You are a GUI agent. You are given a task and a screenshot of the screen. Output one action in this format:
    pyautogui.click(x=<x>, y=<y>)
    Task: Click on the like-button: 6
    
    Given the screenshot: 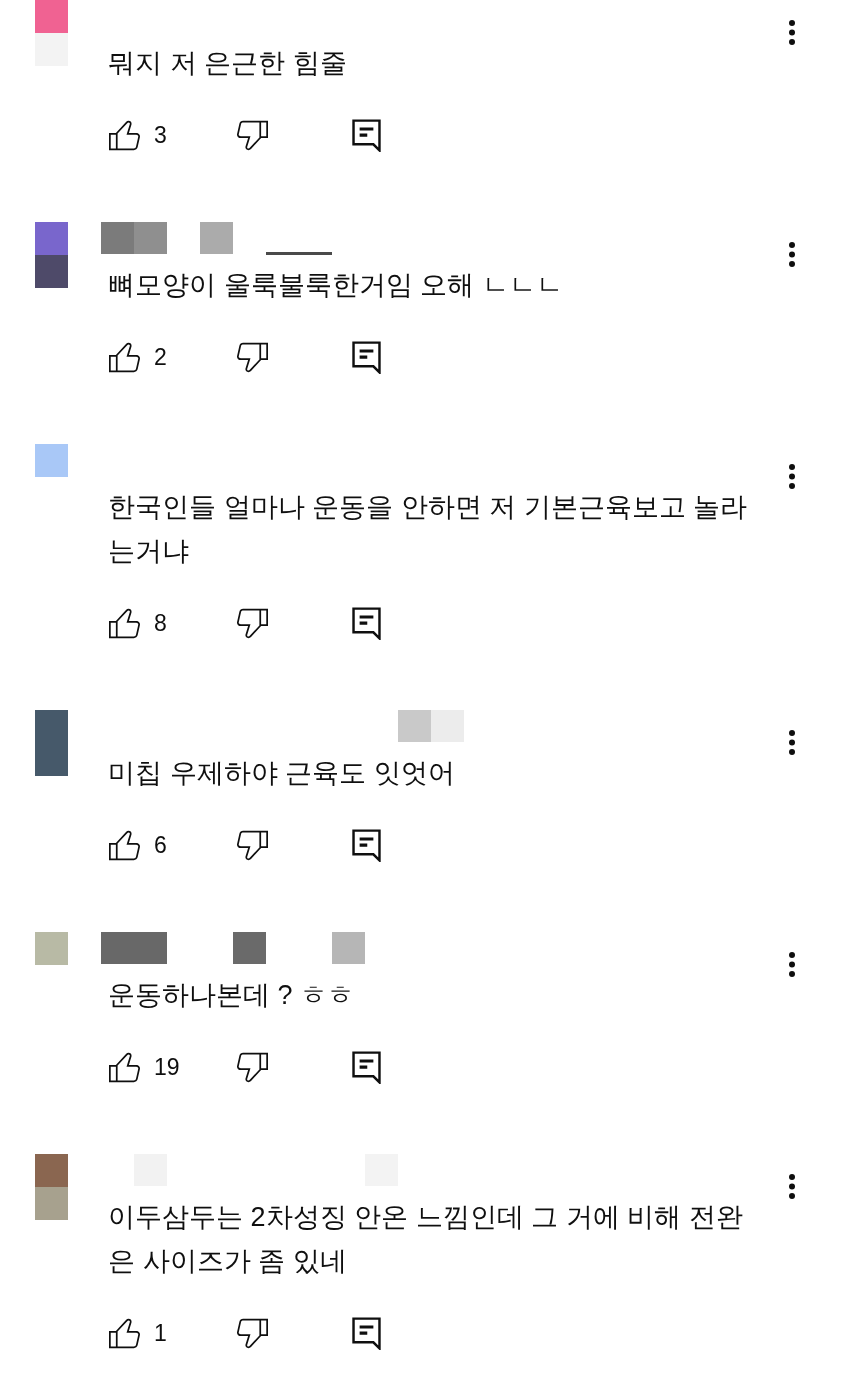 What is the action you would take?
    pyautogui.click(x=137, y=845)
    